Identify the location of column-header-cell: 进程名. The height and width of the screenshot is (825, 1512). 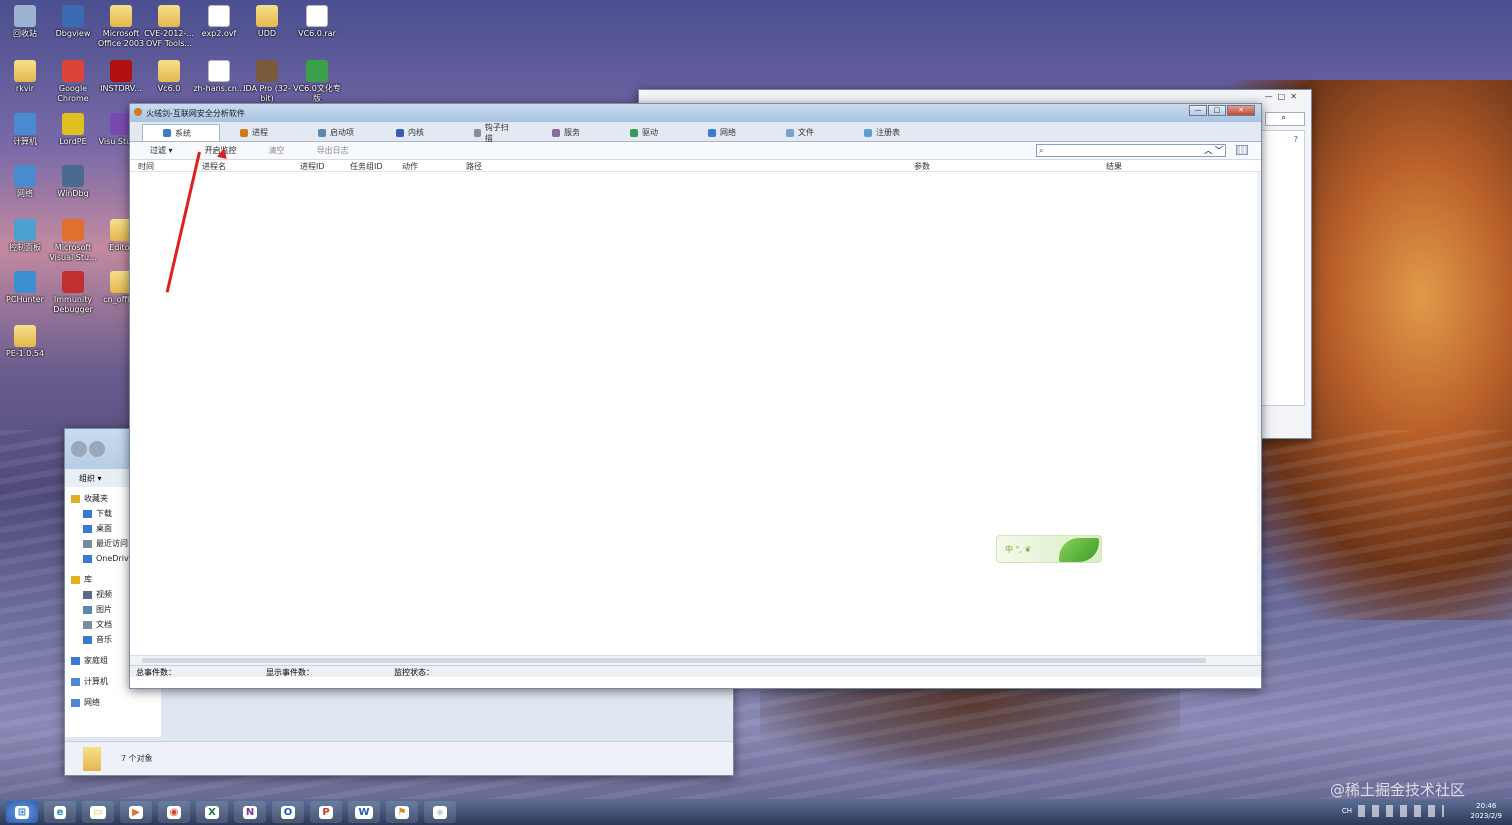
(214, 166).